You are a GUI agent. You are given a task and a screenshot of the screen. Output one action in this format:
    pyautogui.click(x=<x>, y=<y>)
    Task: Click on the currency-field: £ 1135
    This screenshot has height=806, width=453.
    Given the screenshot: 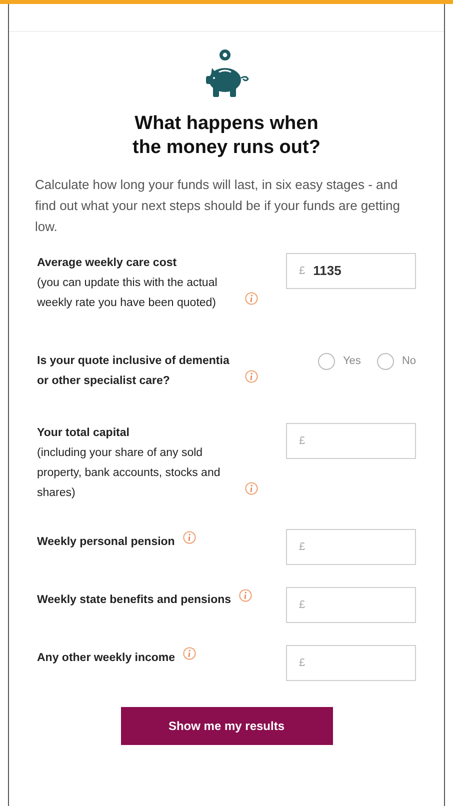 What is the action you would take?
    pyautogui.click(x=351, y=271)
    